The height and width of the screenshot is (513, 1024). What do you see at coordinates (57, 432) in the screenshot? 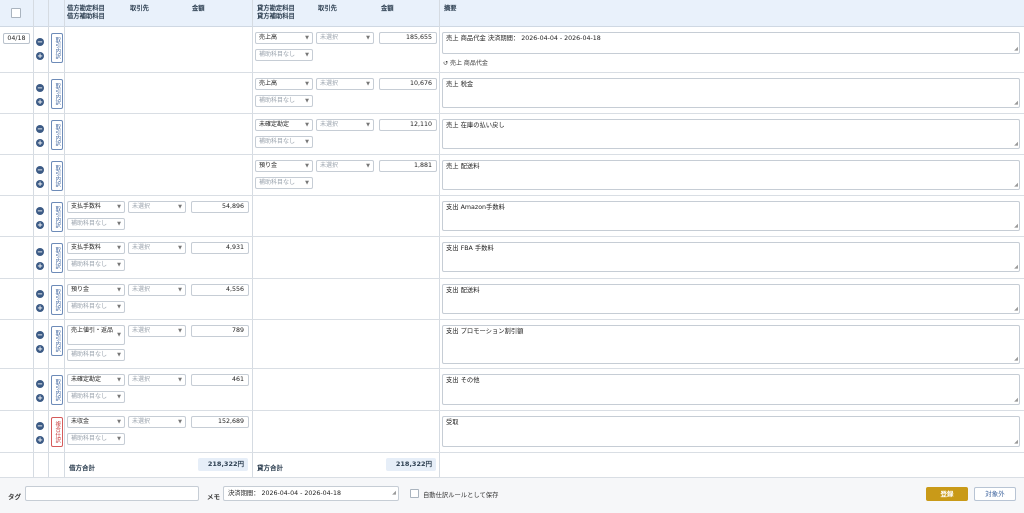
I see `multi-journal-button: 複合仕訳` at bounding box center [57, 432].